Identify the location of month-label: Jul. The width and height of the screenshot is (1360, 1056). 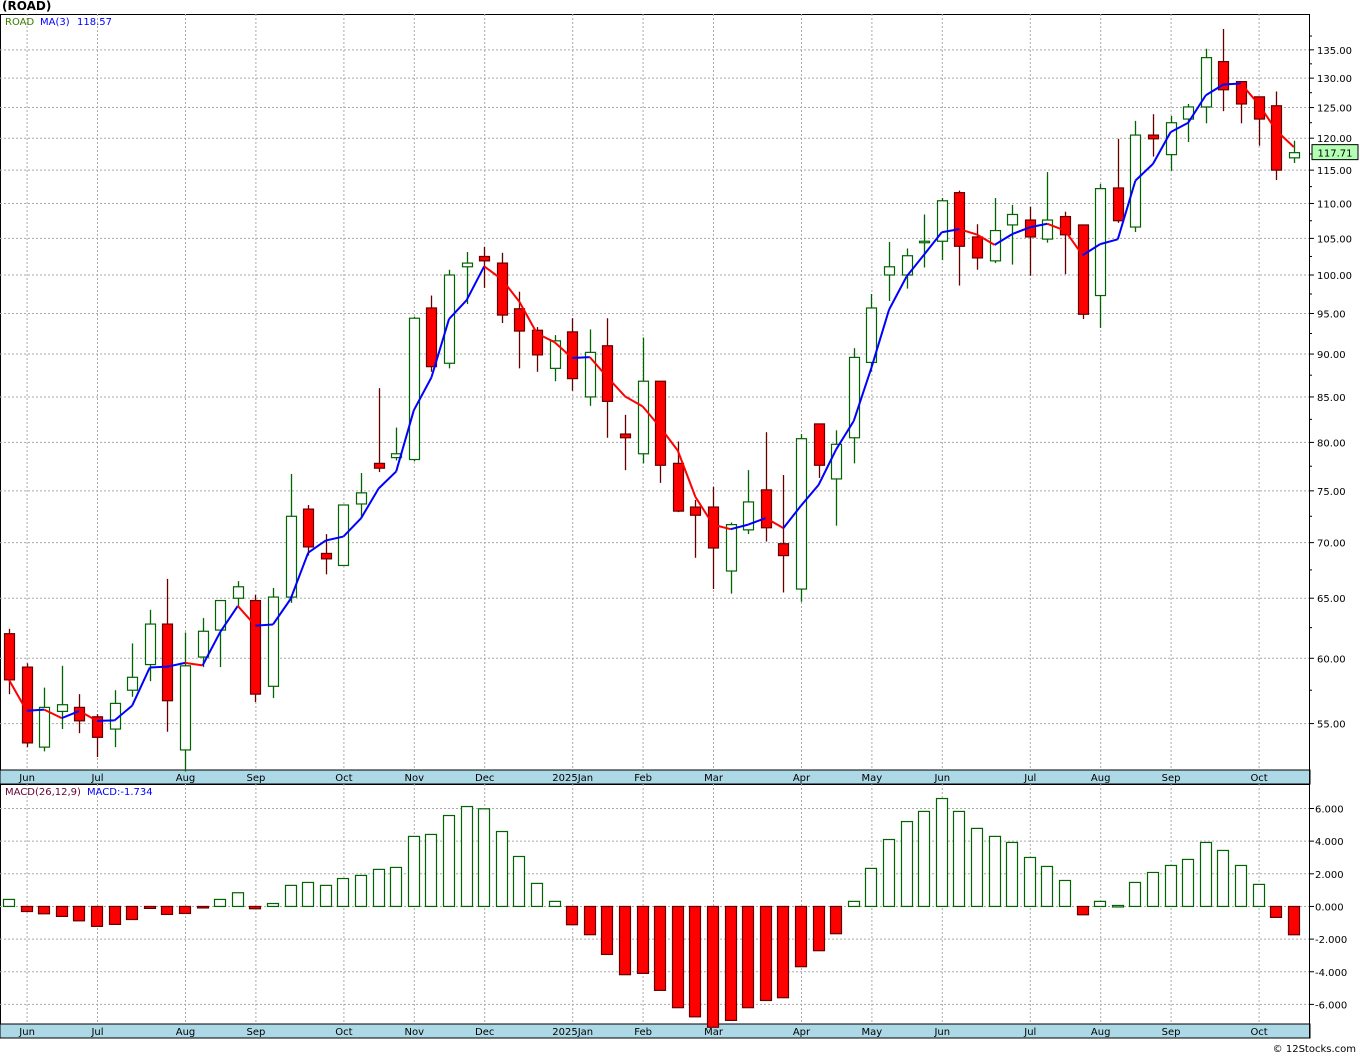
(96, 778).